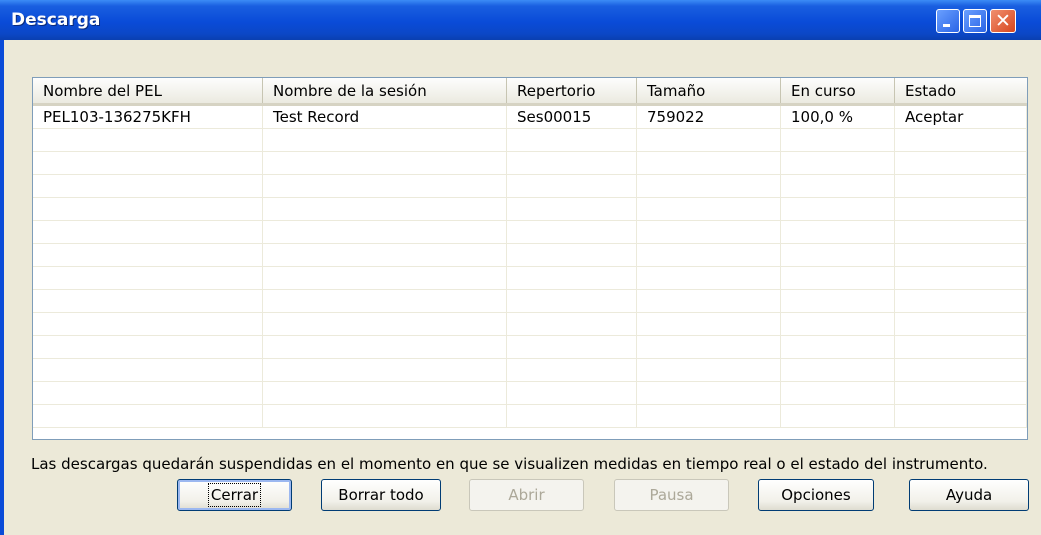 Image resolution: width=1041 pixels, height=535 pixels. I want to click on column-header-status: Estado, so click(961, 90).